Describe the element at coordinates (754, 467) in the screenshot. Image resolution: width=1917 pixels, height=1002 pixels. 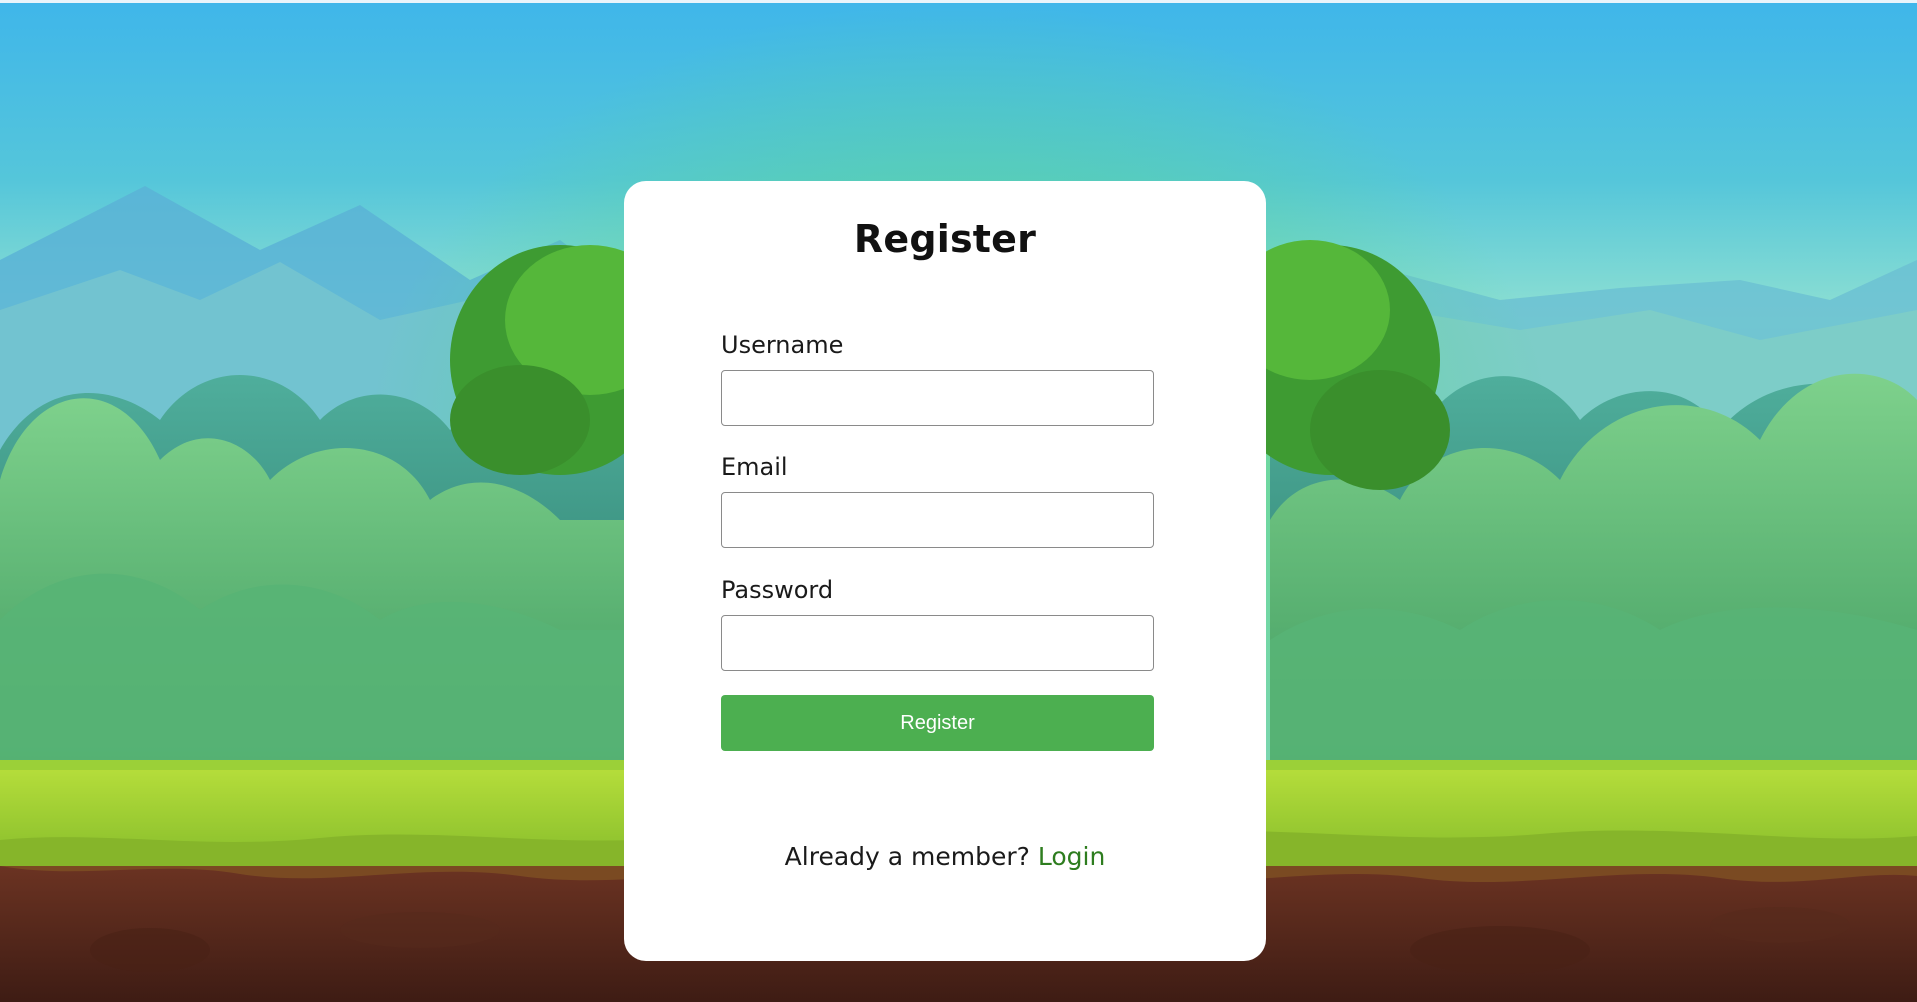
I see `email-label: Email` at that location.